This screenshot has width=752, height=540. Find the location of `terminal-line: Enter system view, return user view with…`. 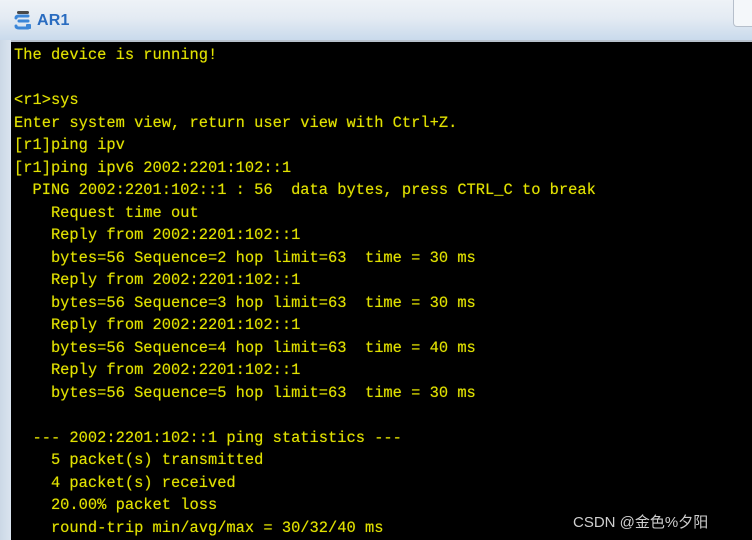

terminal-line: Enter system view, return user view with… is located at coordinates (236, 122).